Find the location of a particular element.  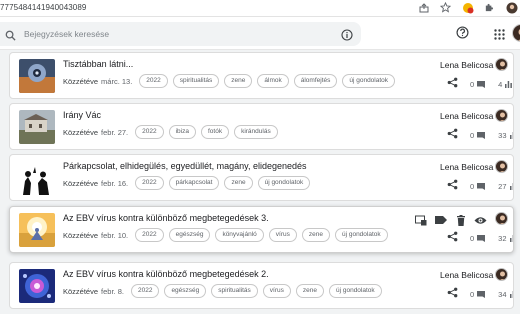

post-stats: 0 27 is located at coordinates (480, 186).